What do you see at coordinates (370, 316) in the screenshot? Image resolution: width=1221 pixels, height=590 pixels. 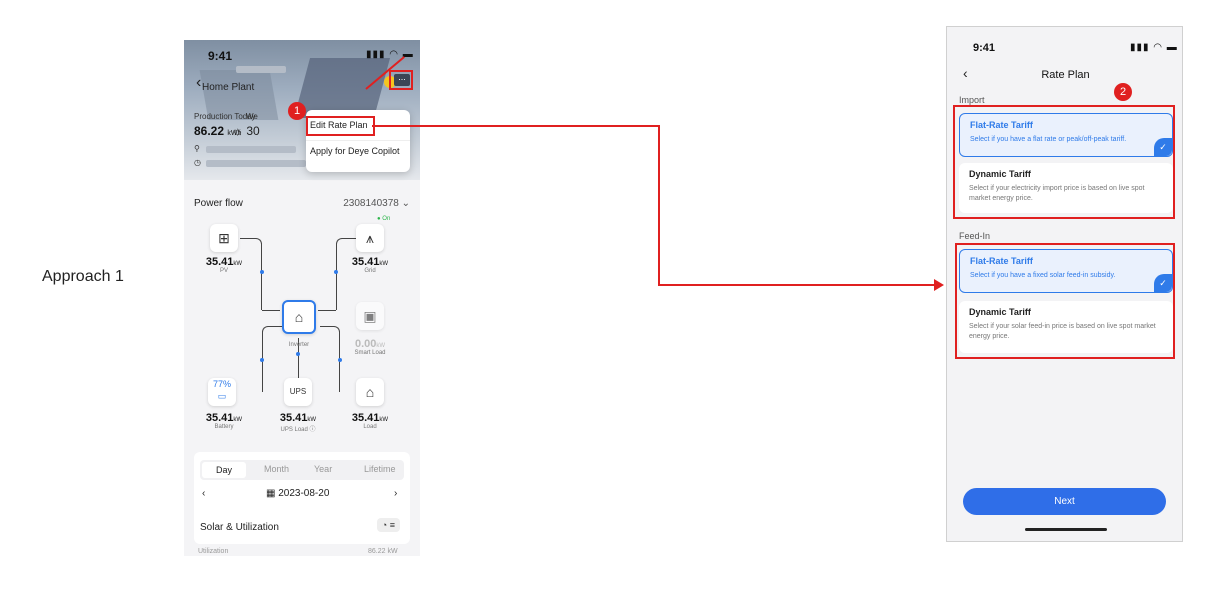 I see `smart-load-icon: ▣` at bounding box center [370, 316].